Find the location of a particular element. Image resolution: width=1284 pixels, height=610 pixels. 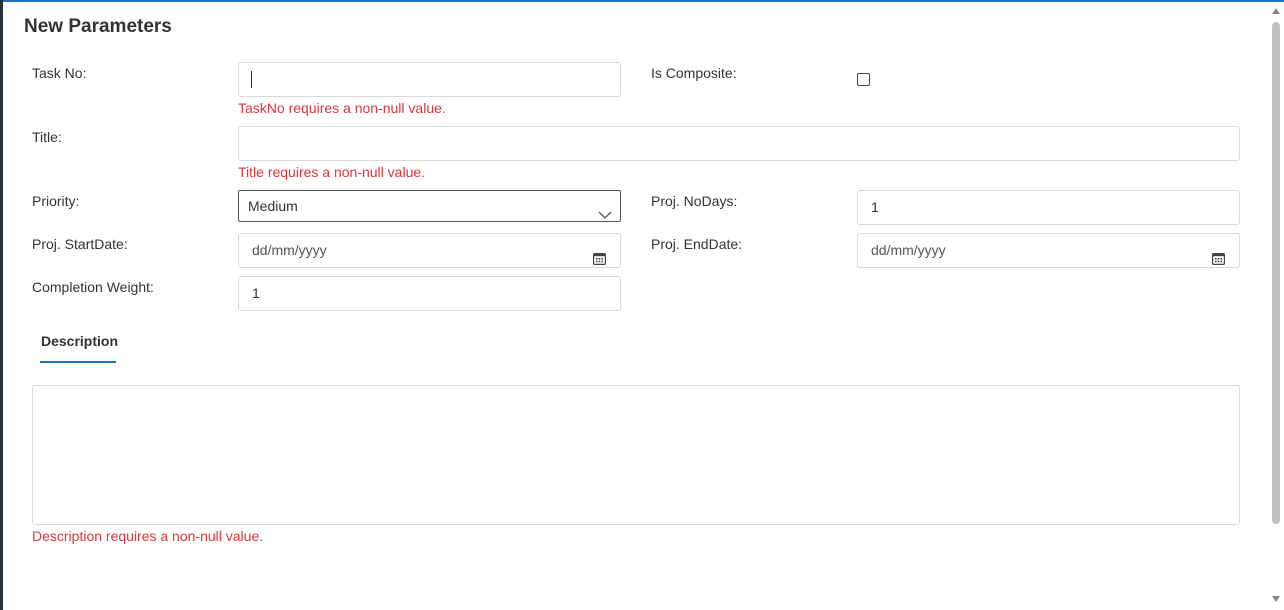

priority-label: Priority: is located at coordinates (56, 201).